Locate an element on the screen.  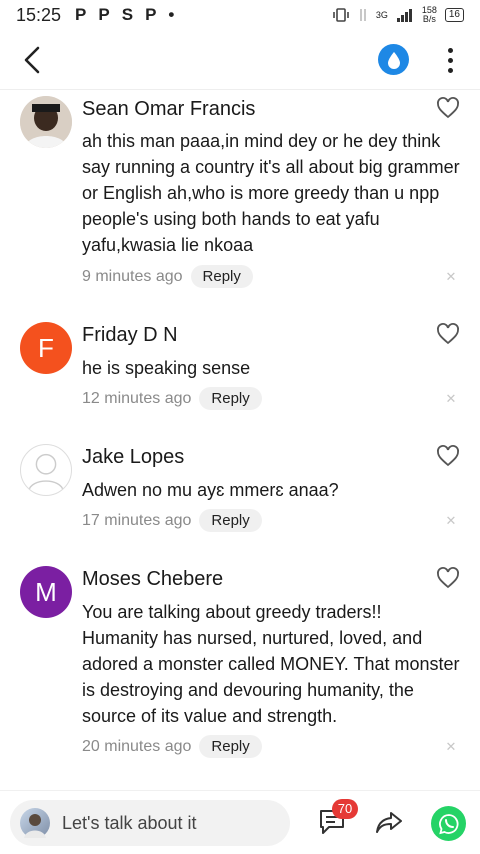
comment-input: Let's talk about it is located at coordinates (150, 823).